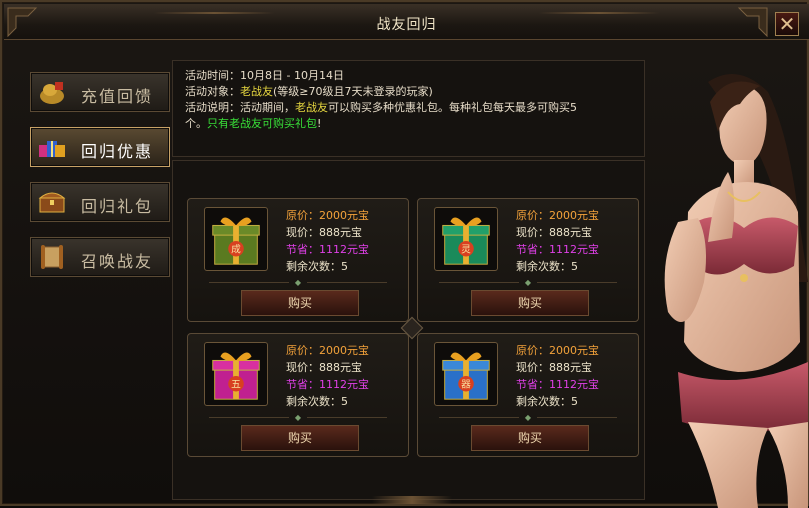 This screenshot has height=508, width=809. What do you see at coordinates (466, 385) in the screenshot?
I see `gift-emblem: 器` at bounding box center [466, 385].